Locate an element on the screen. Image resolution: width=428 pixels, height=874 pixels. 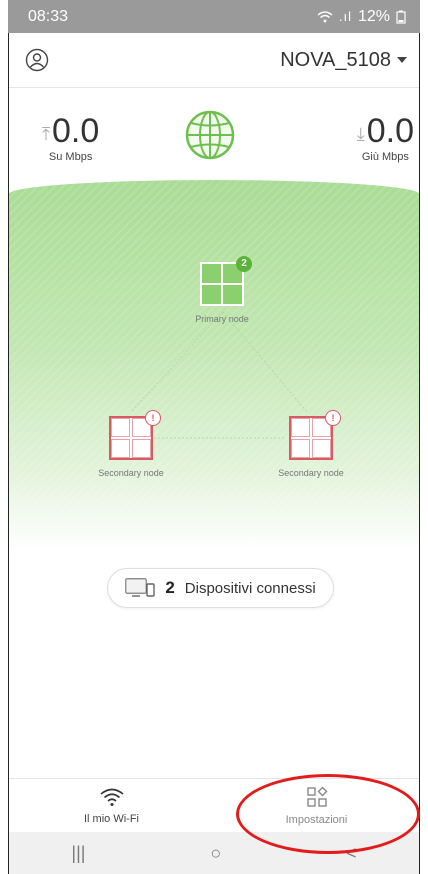
primary-node-label: Primary node is located at coordinates (222, 319).